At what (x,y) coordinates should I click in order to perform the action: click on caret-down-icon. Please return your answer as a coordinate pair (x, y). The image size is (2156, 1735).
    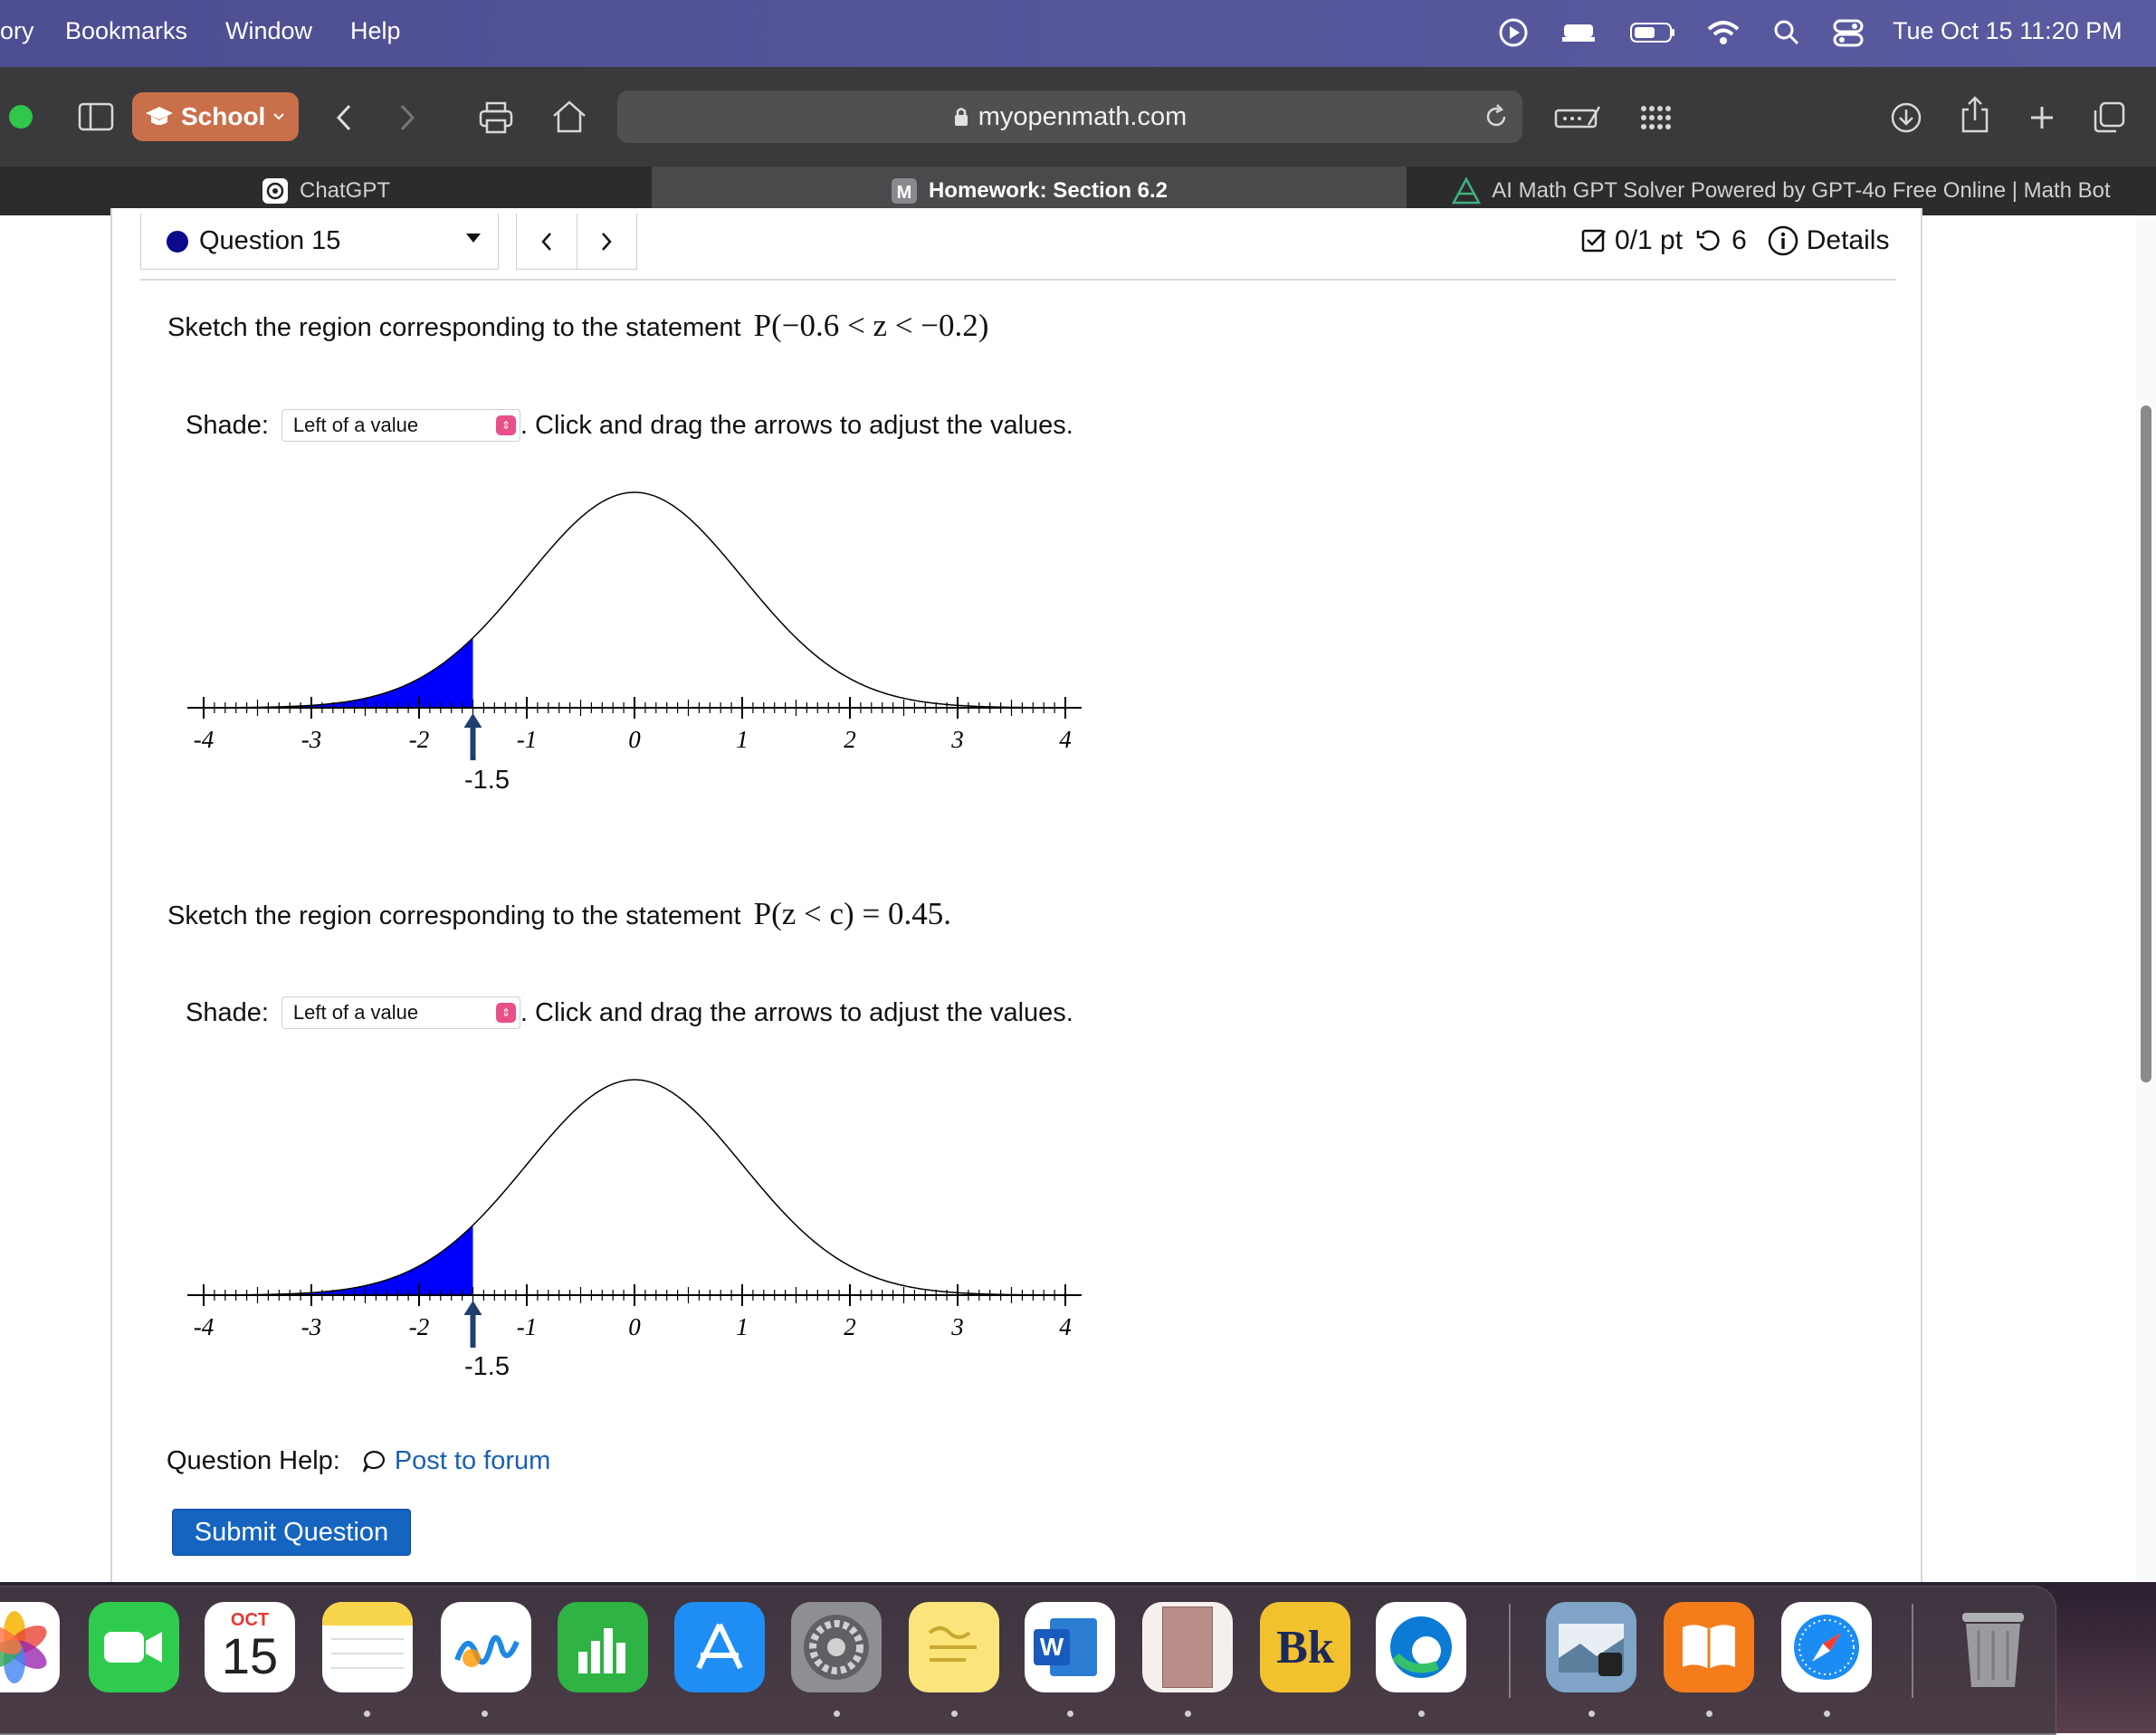
    Looking at the image, I should click on (473, 238).